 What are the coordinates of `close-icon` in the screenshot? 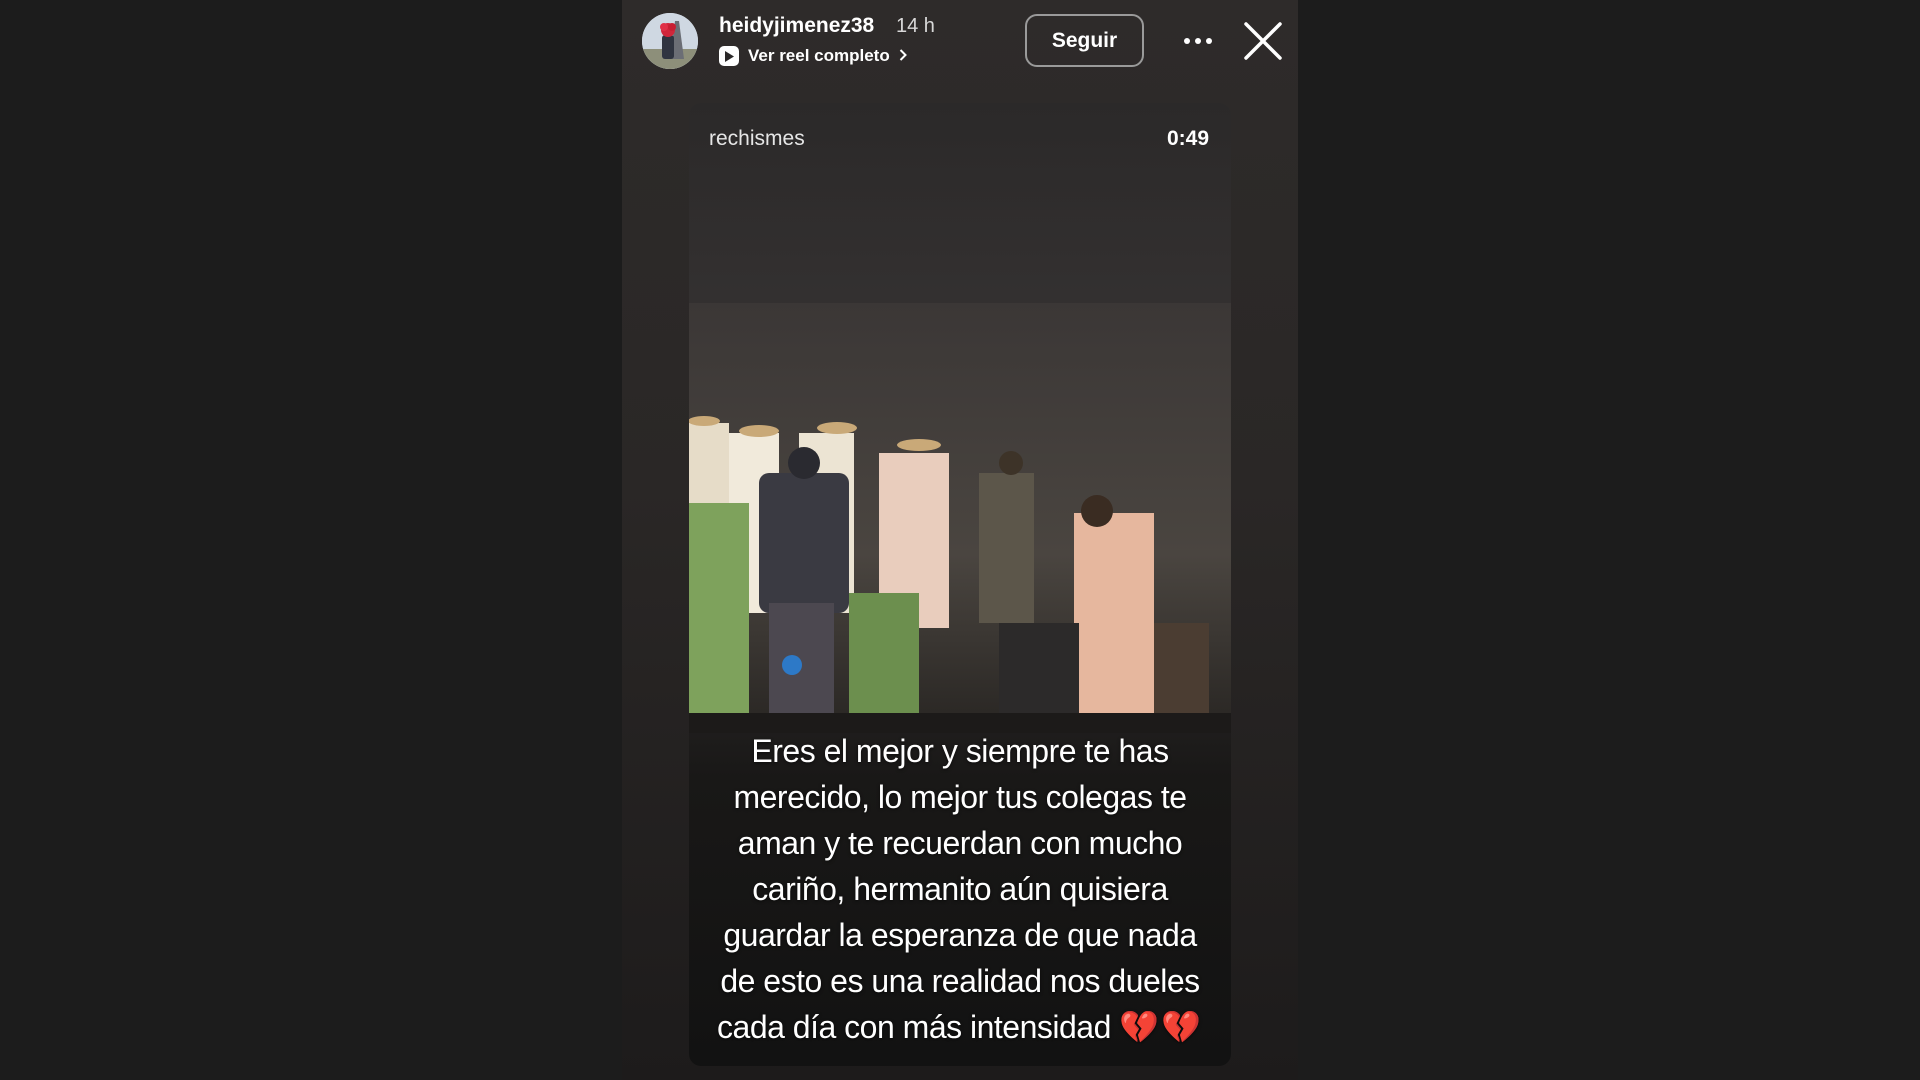 It's located at (1263, 41).